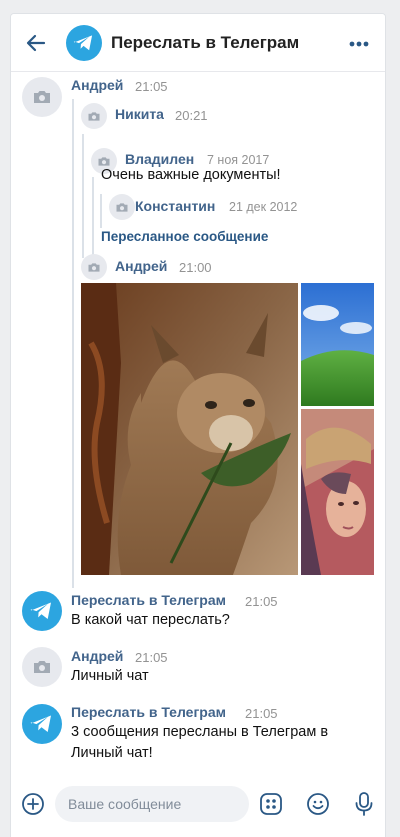 This screenshot has height=837, width=400. Describe the element at coordinates (110, 676) in the screenshot. I see `message-text: Личный чат` at that location.